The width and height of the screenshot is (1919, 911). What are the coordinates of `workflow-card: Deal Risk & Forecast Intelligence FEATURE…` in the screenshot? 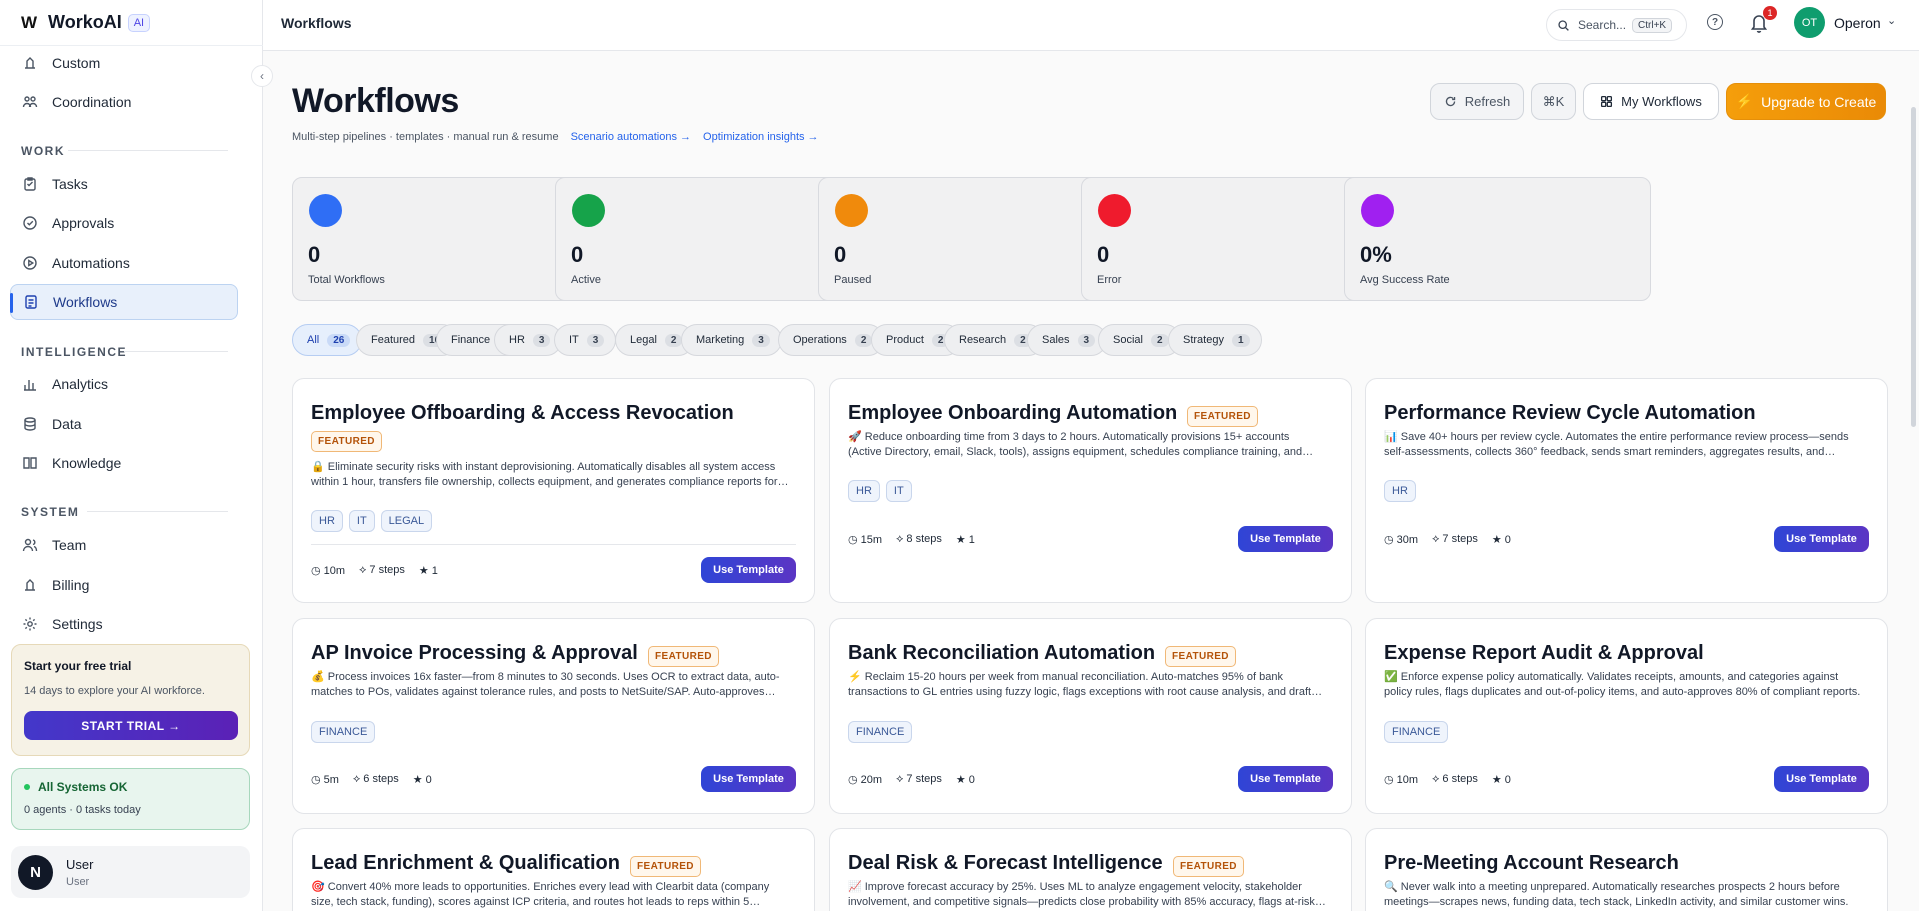 It's located at (1090, 869).